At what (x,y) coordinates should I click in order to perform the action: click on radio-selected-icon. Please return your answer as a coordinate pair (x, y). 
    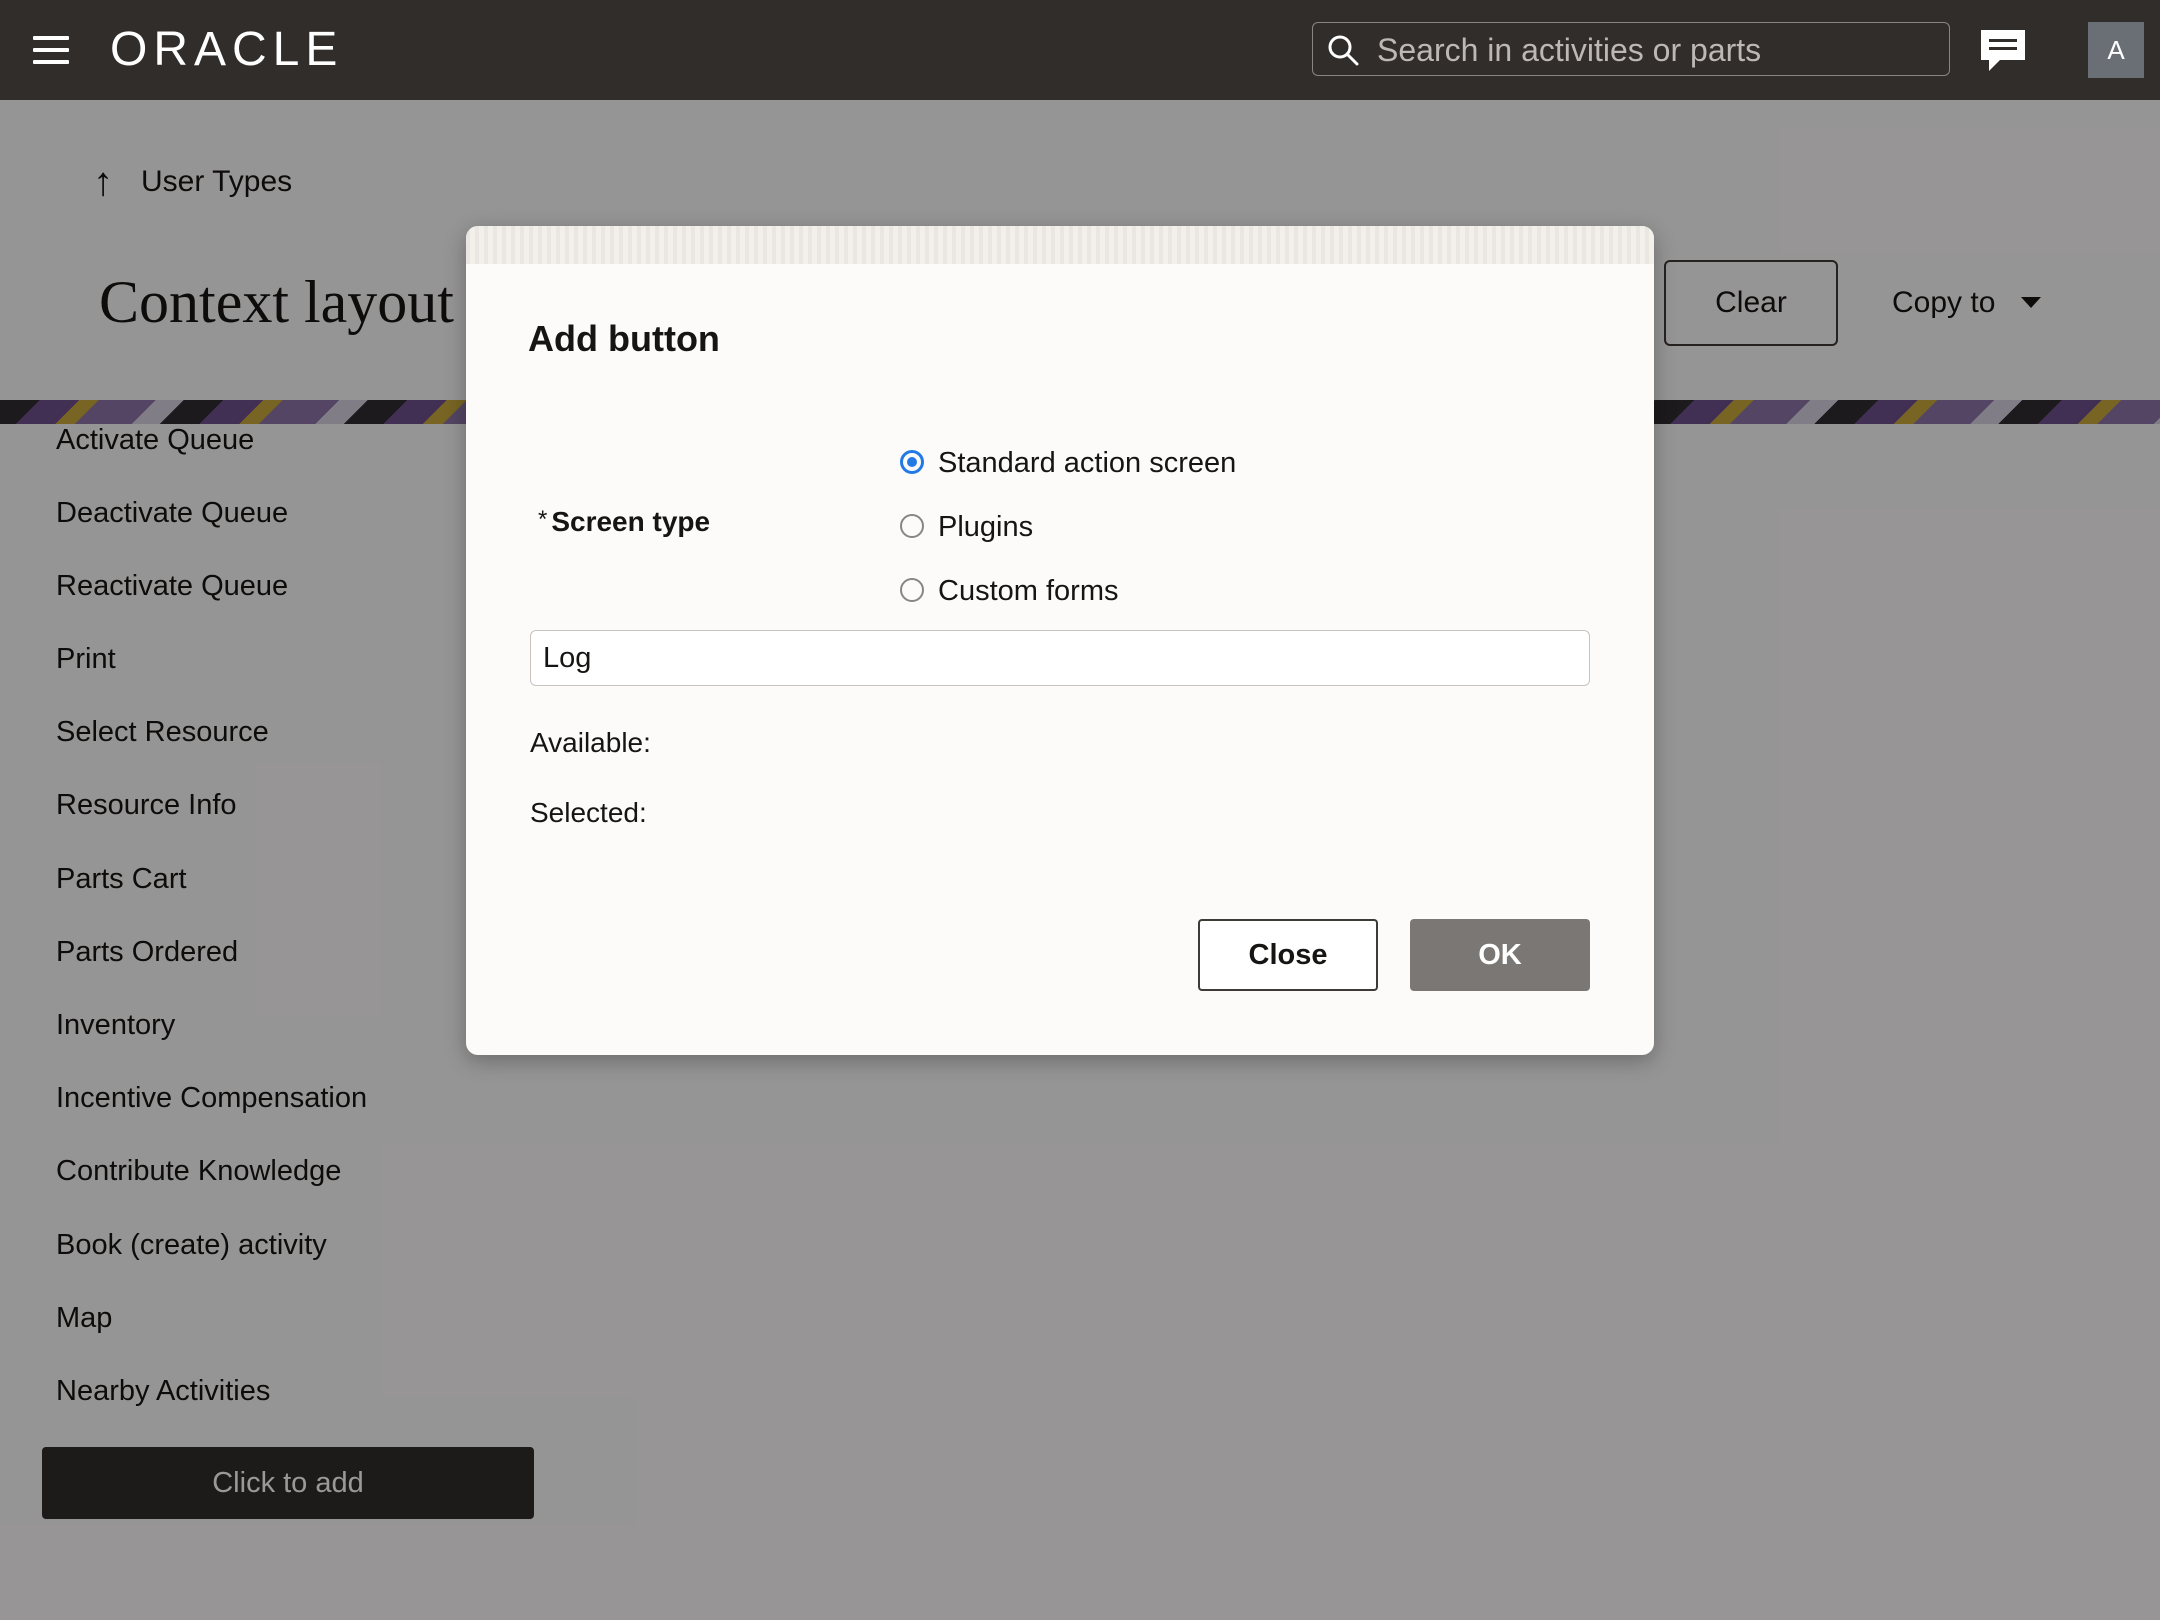
    Looking at the image, I should click on (912, 462).